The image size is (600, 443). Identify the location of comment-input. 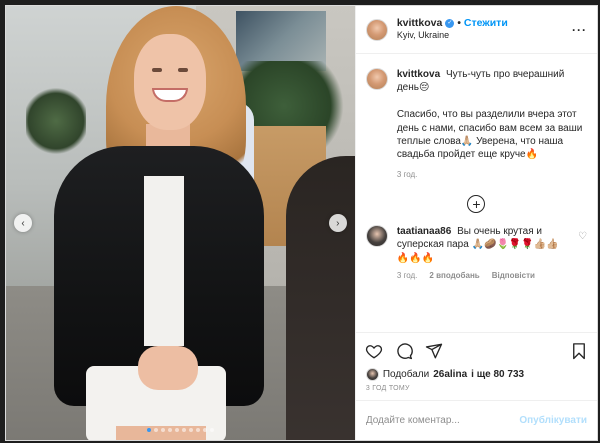
(442, 420).